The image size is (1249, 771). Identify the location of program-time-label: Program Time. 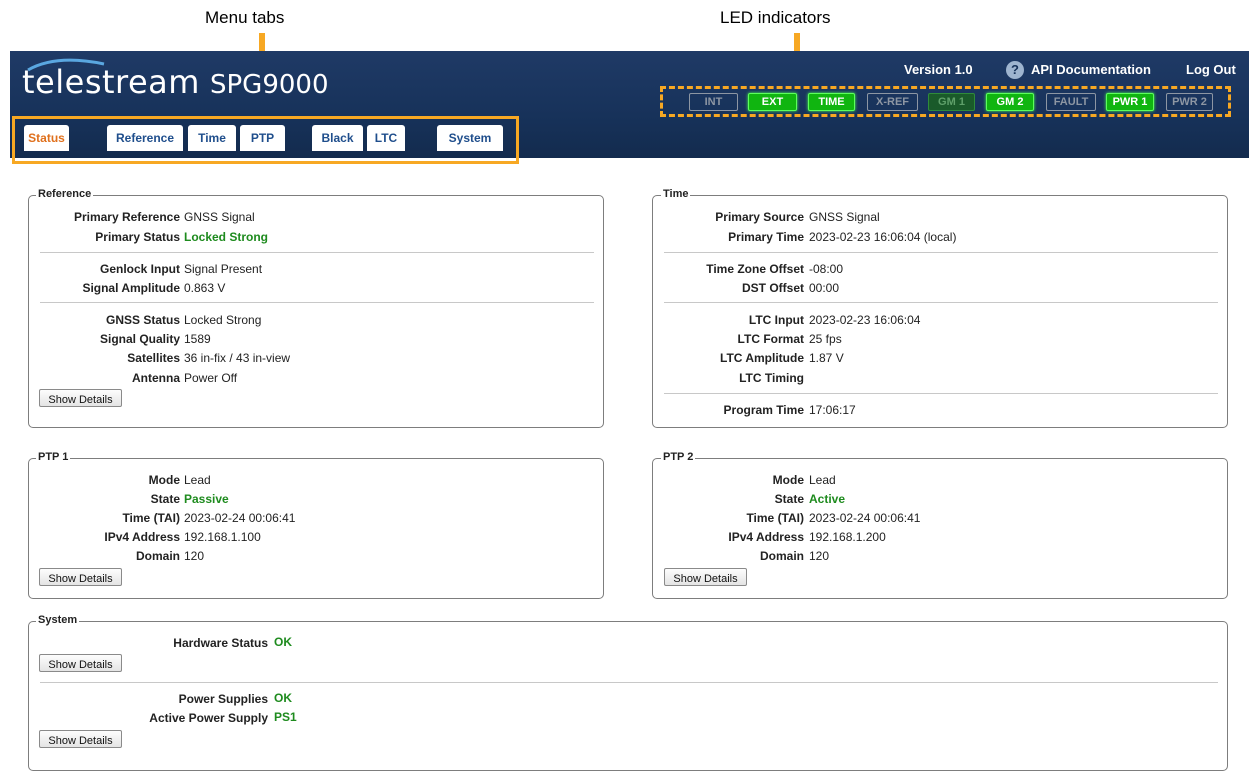
(763, 410).